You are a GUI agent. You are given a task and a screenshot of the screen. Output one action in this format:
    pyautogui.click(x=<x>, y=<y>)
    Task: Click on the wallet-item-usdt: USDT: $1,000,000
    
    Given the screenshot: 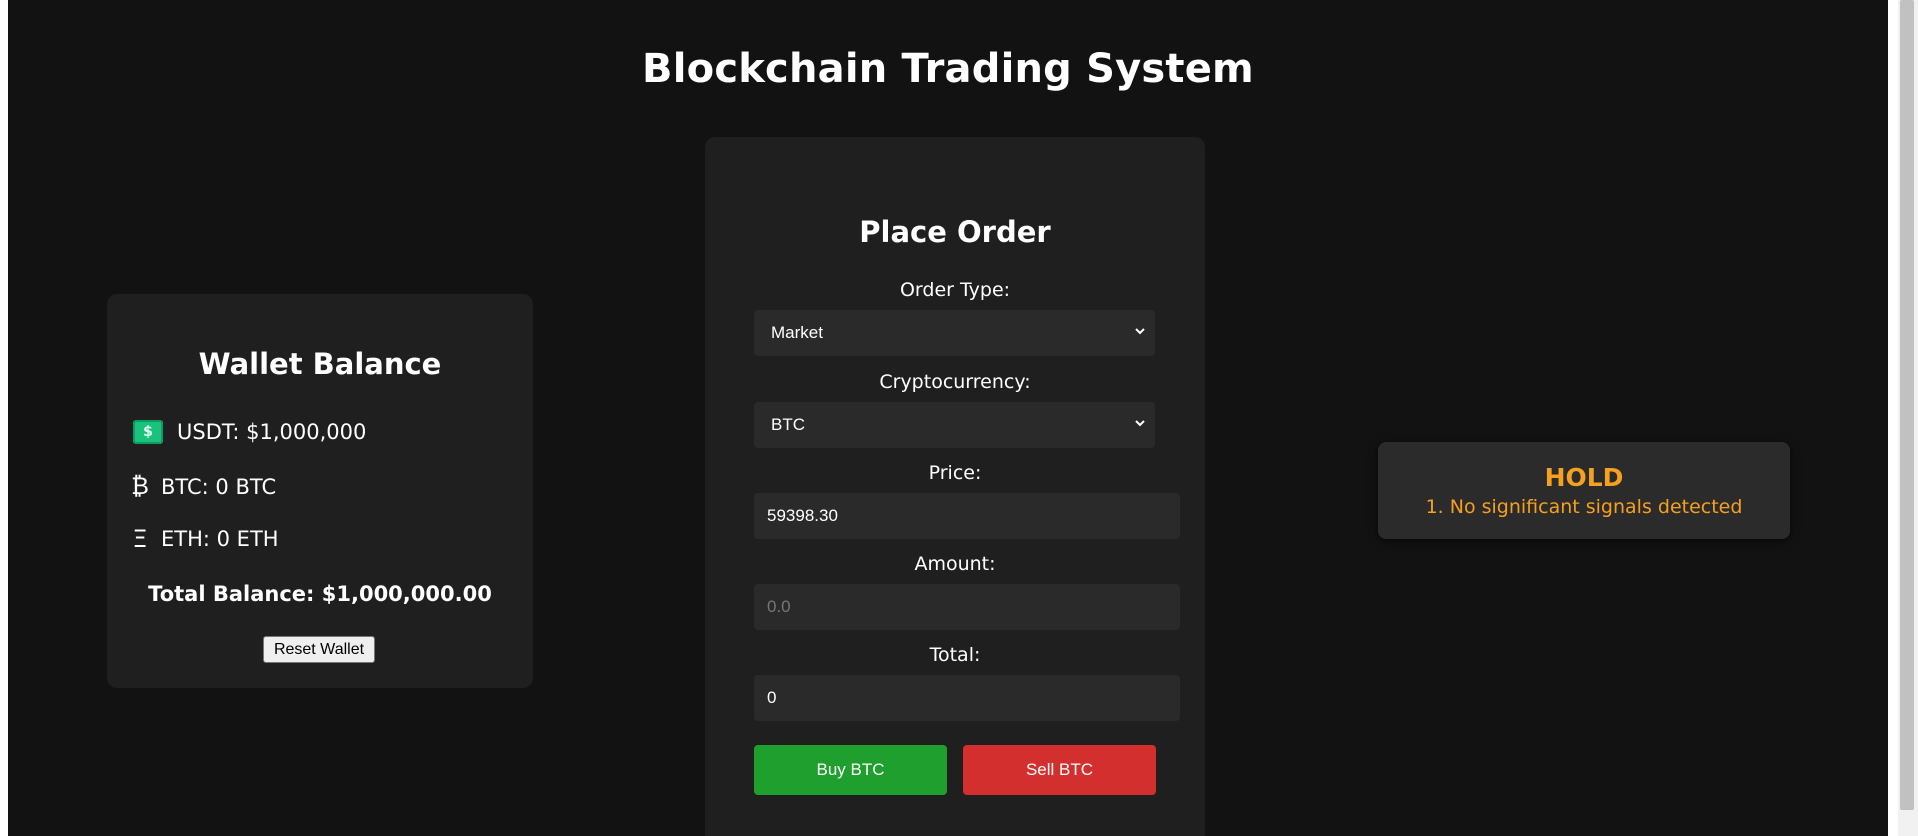 What is the action you would take?
    pyautogui.click(x=249, y=432)
    